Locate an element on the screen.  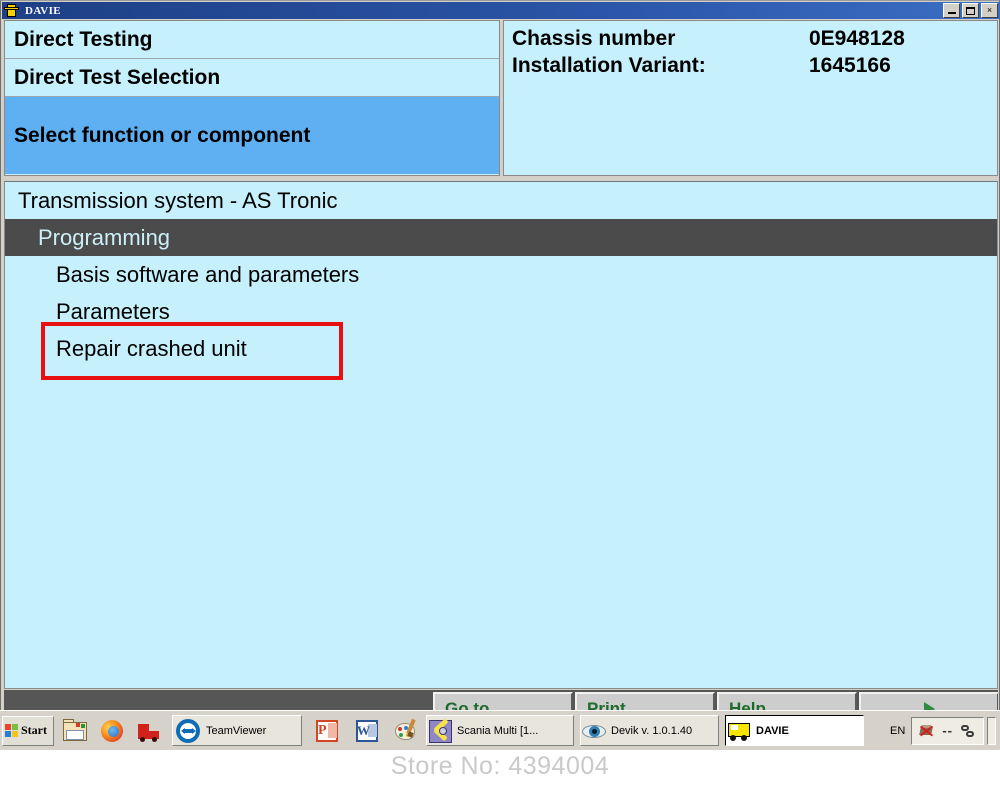
system-tray: EN -- is located at coordinates (945, 731).